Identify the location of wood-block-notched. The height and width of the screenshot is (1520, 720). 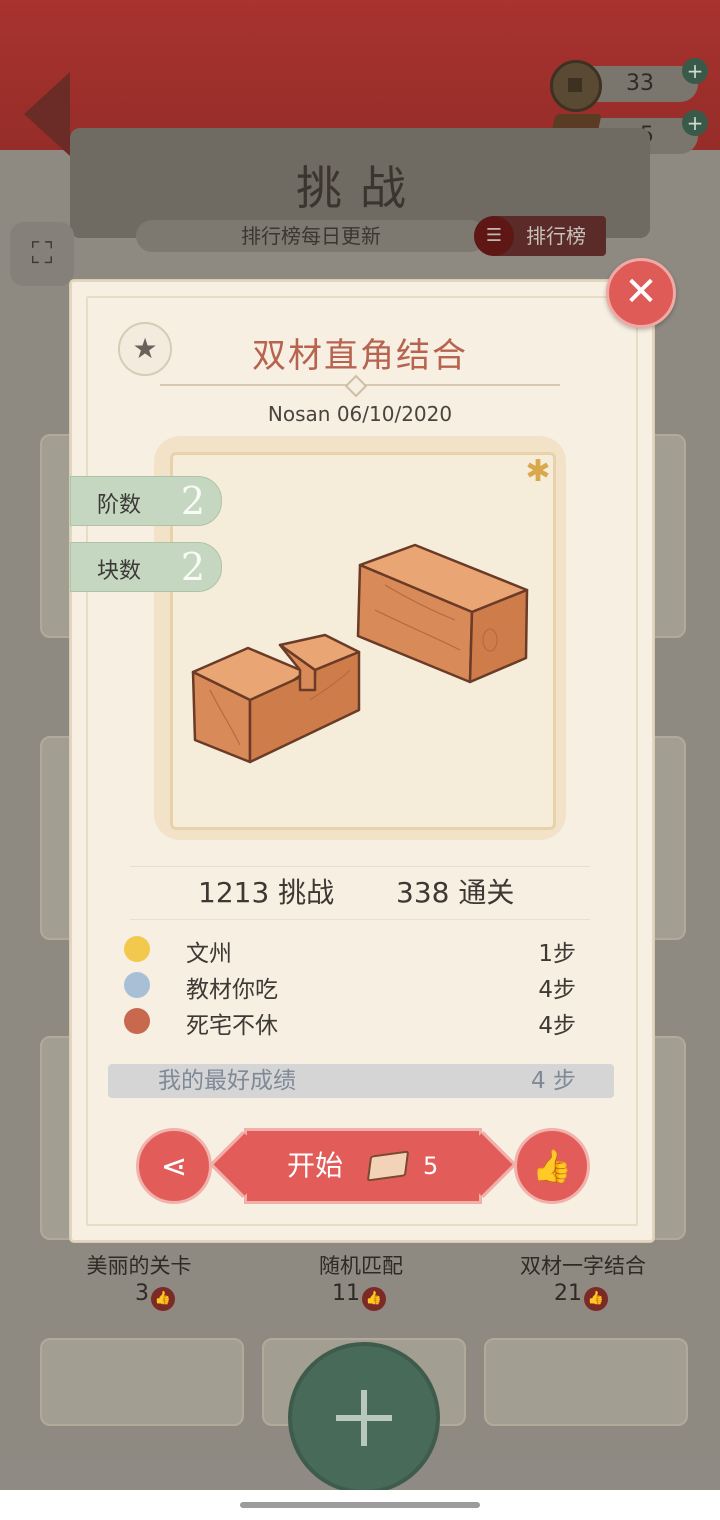
(276, 698).